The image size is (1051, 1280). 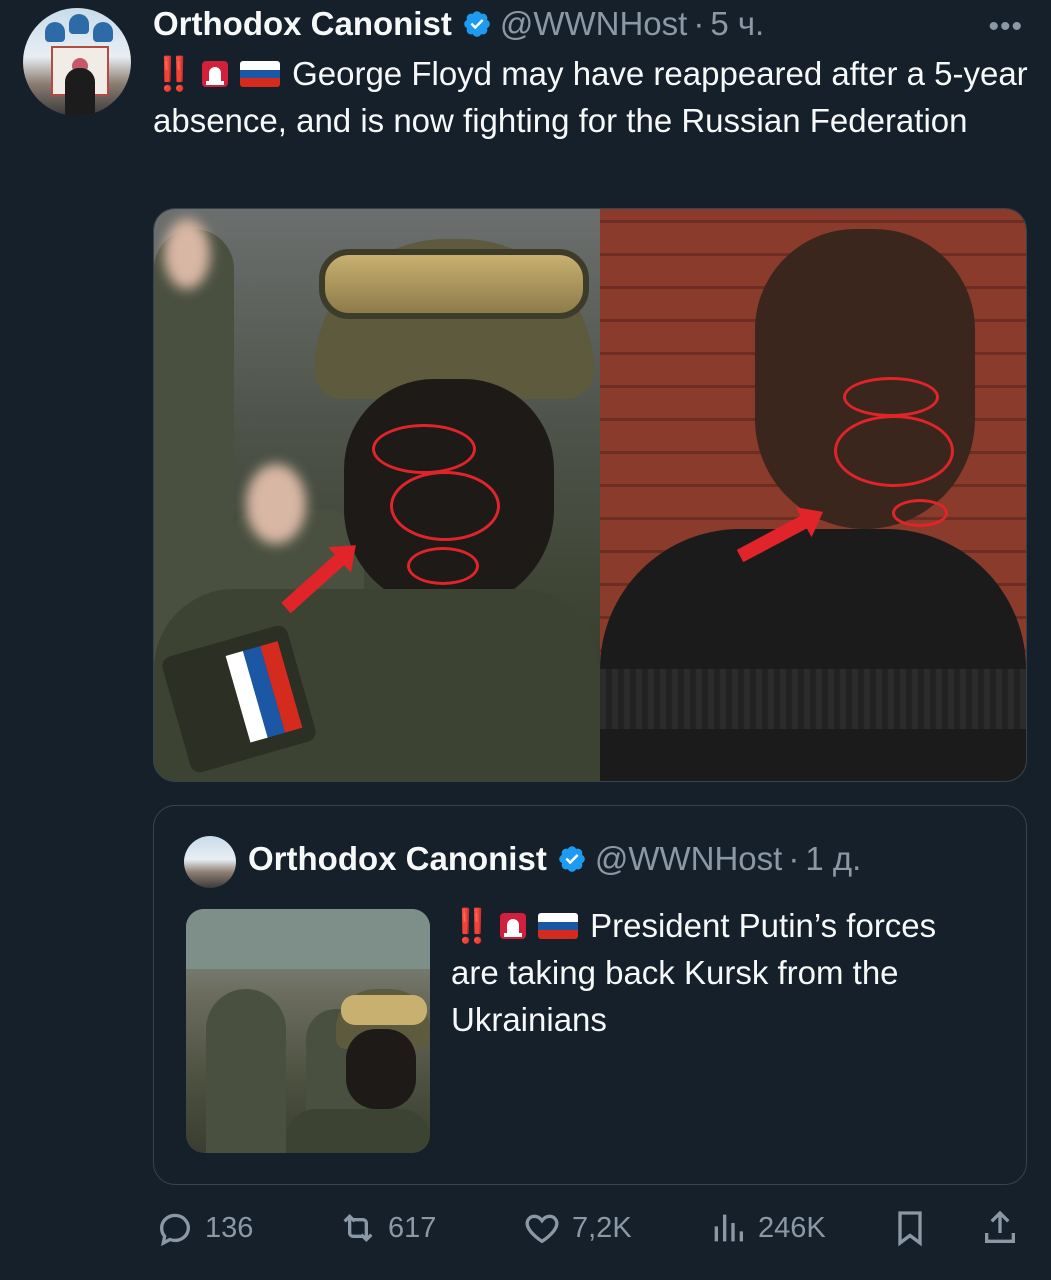 What do you see at coordinates (602, 1227) in the screenshot?
I see `like-count: 7,2K` at bounding box center [602, 1227].